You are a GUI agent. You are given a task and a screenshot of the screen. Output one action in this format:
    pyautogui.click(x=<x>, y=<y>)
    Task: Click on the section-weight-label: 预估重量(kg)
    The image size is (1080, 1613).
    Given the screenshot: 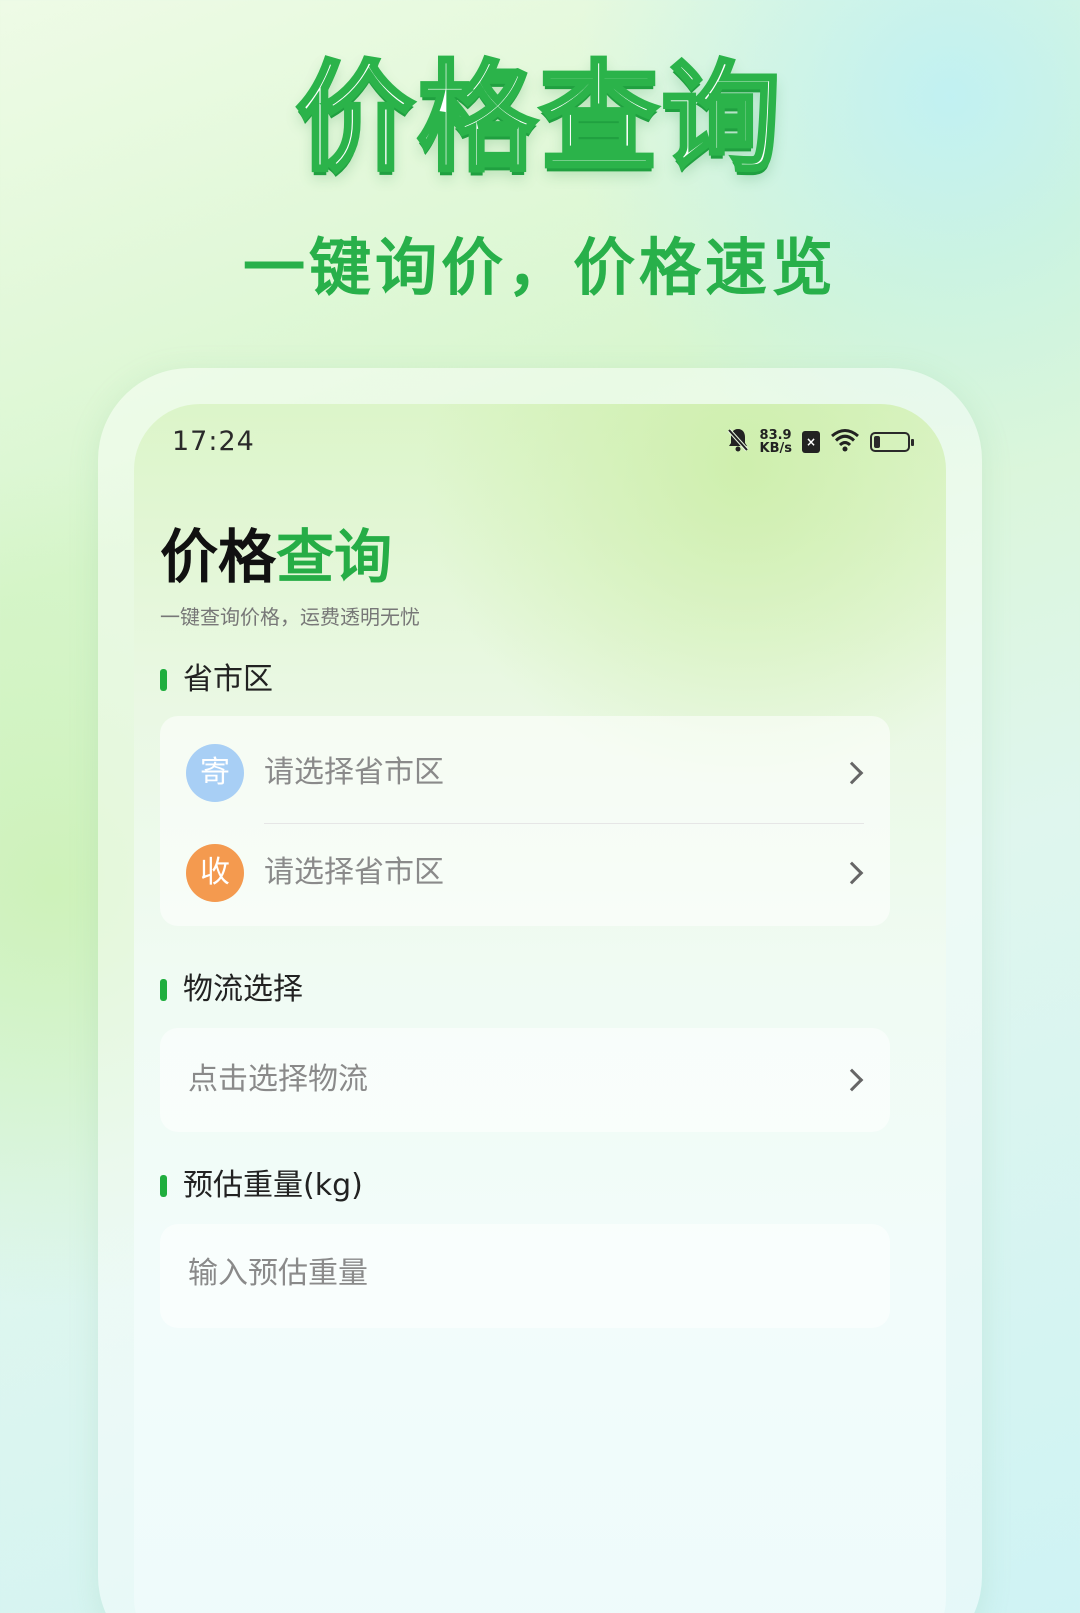 What is the action you would take?
    pyautogui.click(x=273, y=1185)
    